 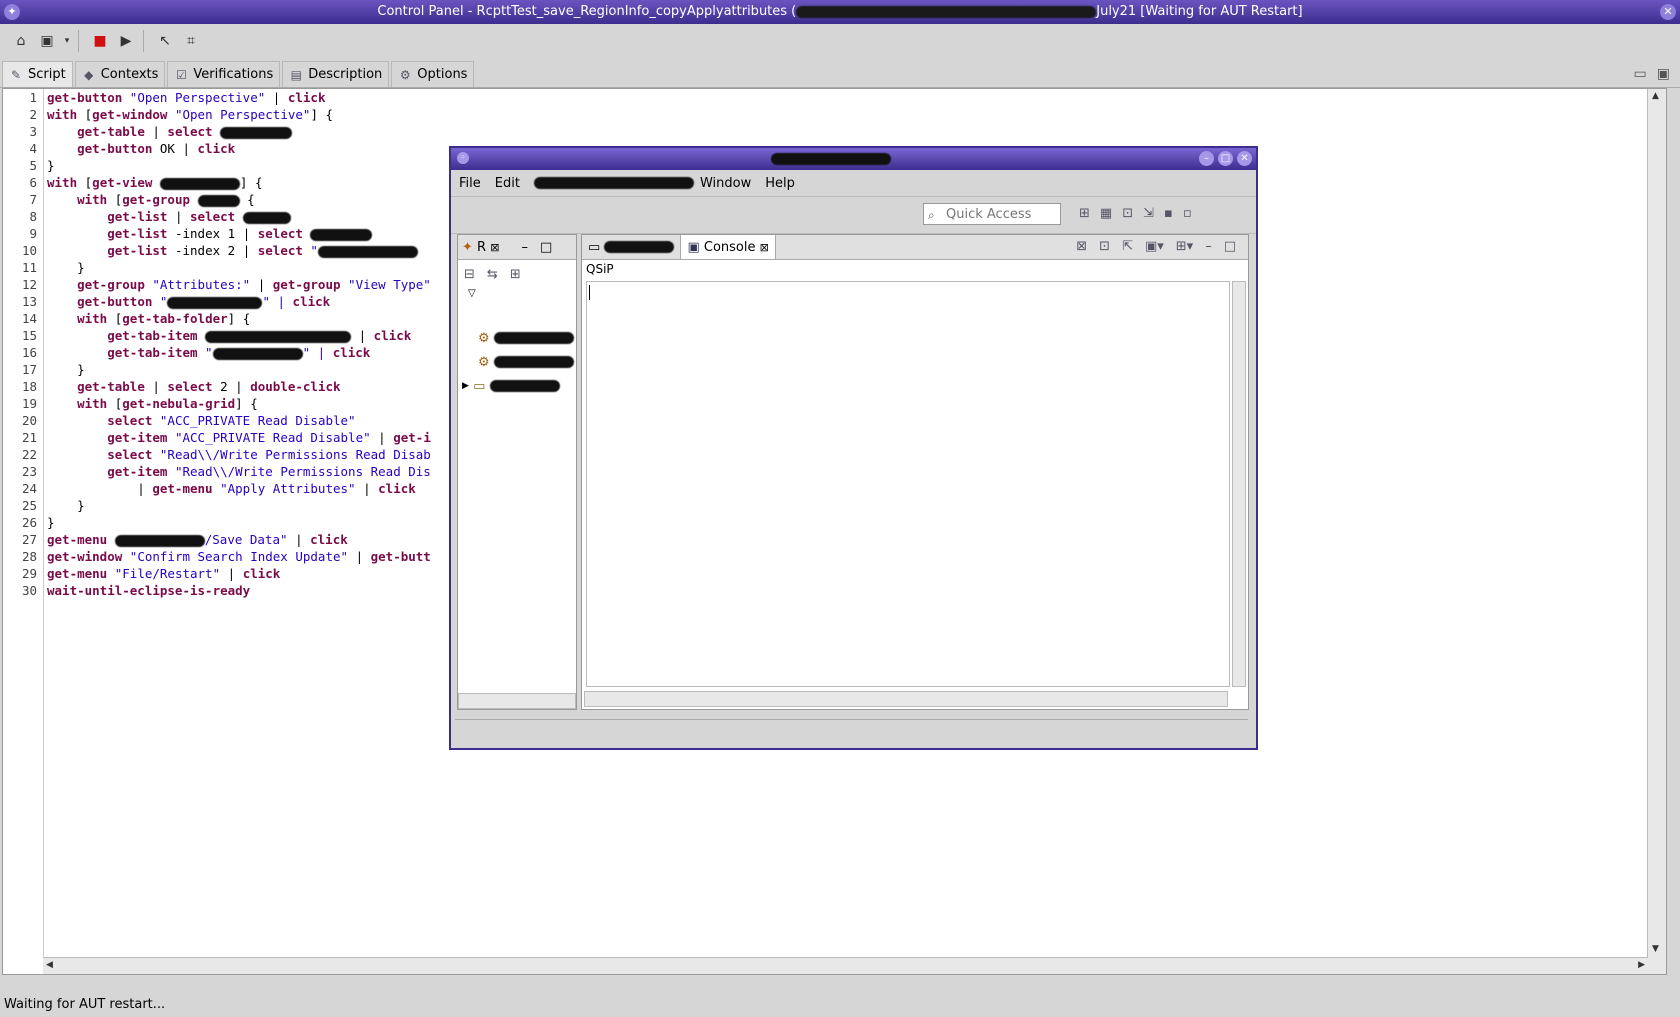 What do you see at coordinates (29, 386) in the screenshot?
I see `line-number: 18` at bounding box center [29, 386].